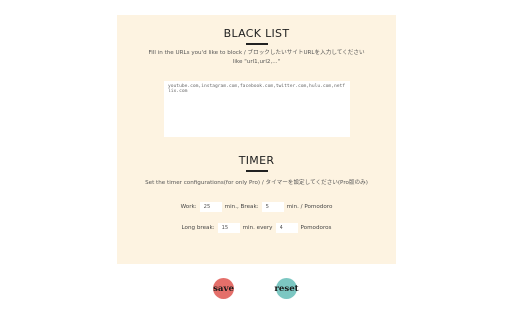 This screenshot has width=512, height=320. I want to click on blacklist-description-line2: like "url1,url2,...", so click(256, 62).